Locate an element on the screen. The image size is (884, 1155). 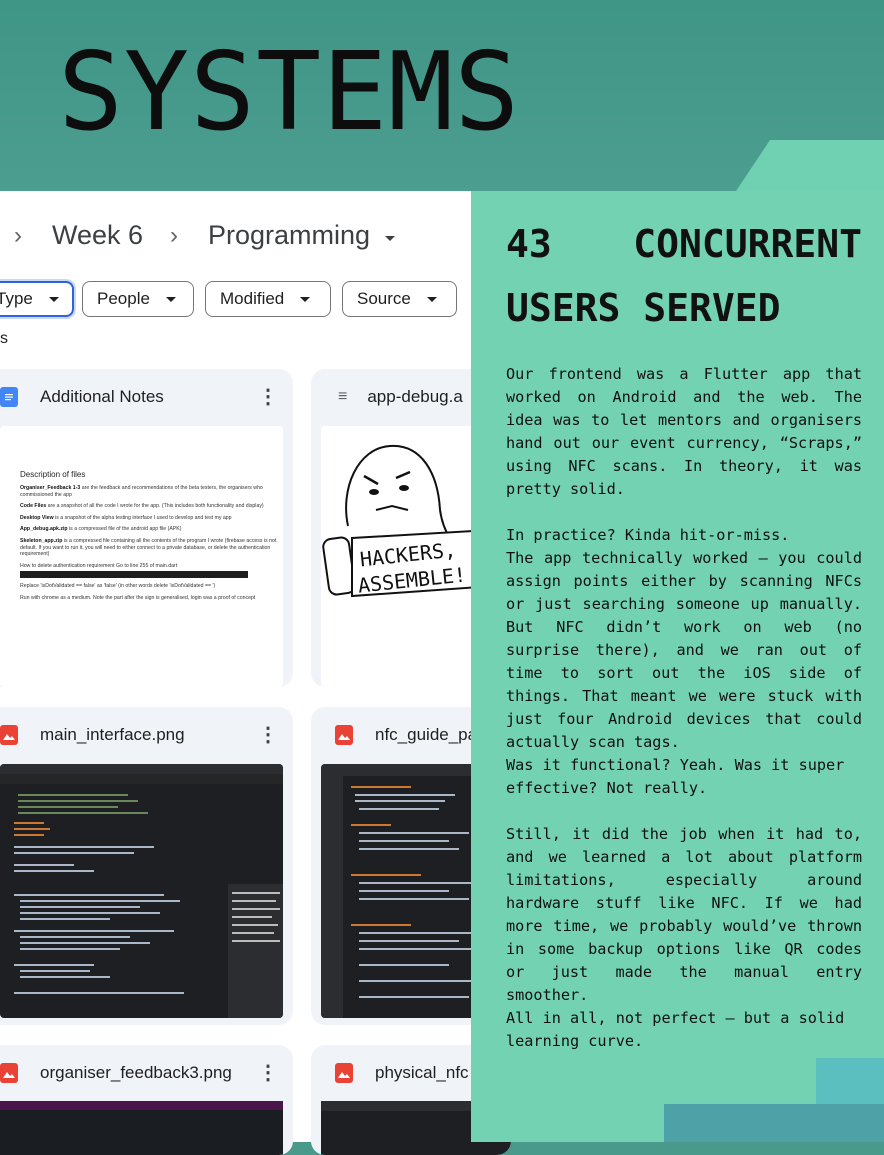
filter-people: People is located at coordinates (138, 299).